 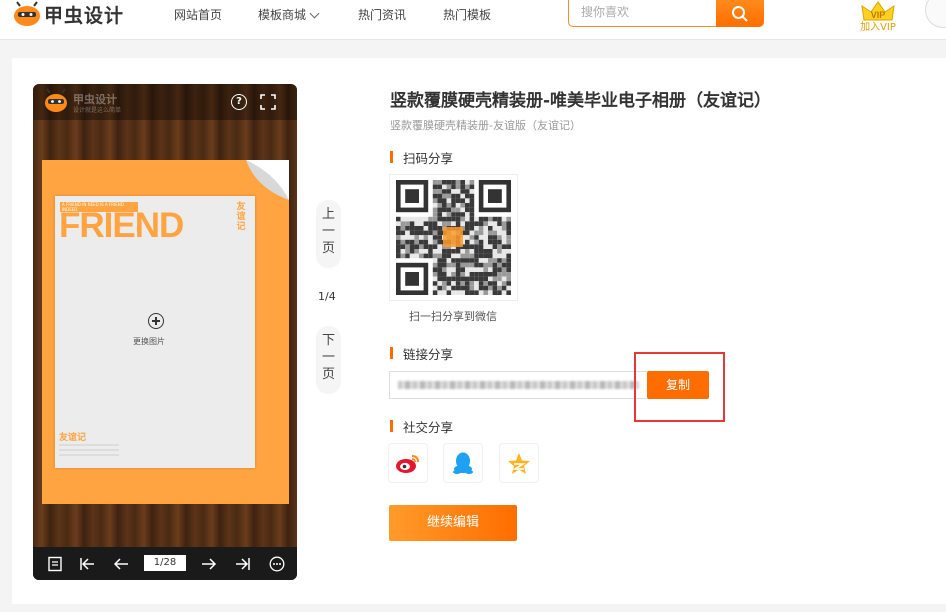 I want to click on product-subtitle: 竖款覆膜硬壳精装册-友谊版（友谊记）, so click(x=485, y=125).